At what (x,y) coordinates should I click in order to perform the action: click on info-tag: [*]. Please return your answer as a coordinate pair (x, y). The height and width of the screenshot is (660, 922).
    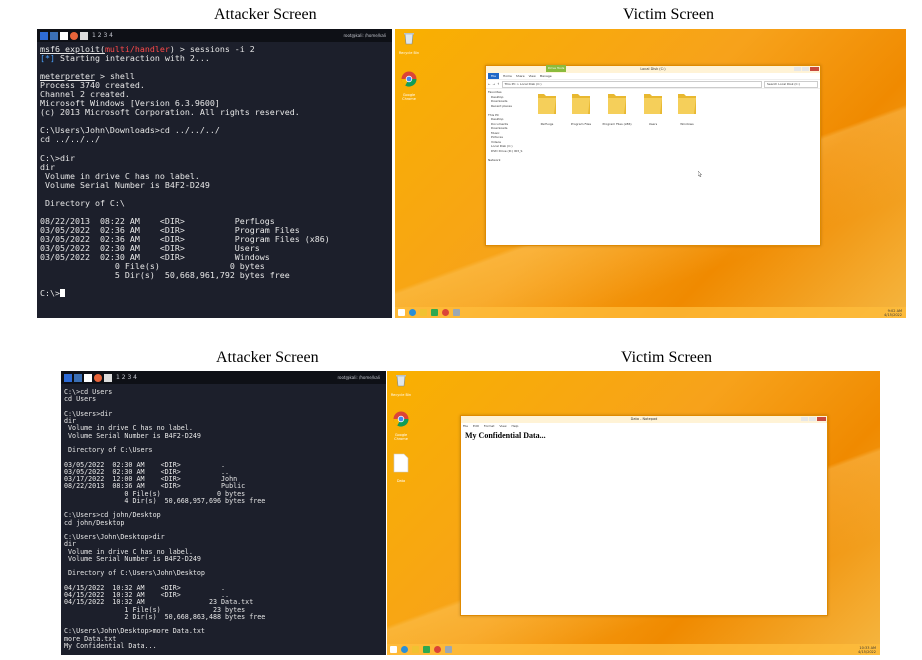
    Looking at the image, I should click on (47, 58).